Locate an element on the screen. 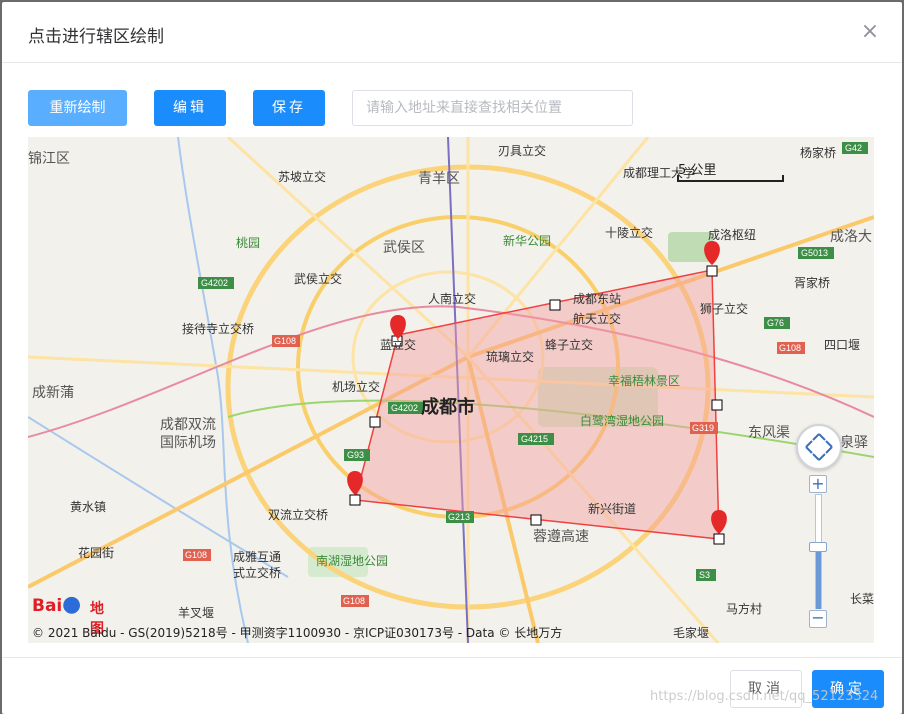 The width and height of the screenshot is (904, 714). svg-text: 杨家桥 is located at coordinates (818, 152).